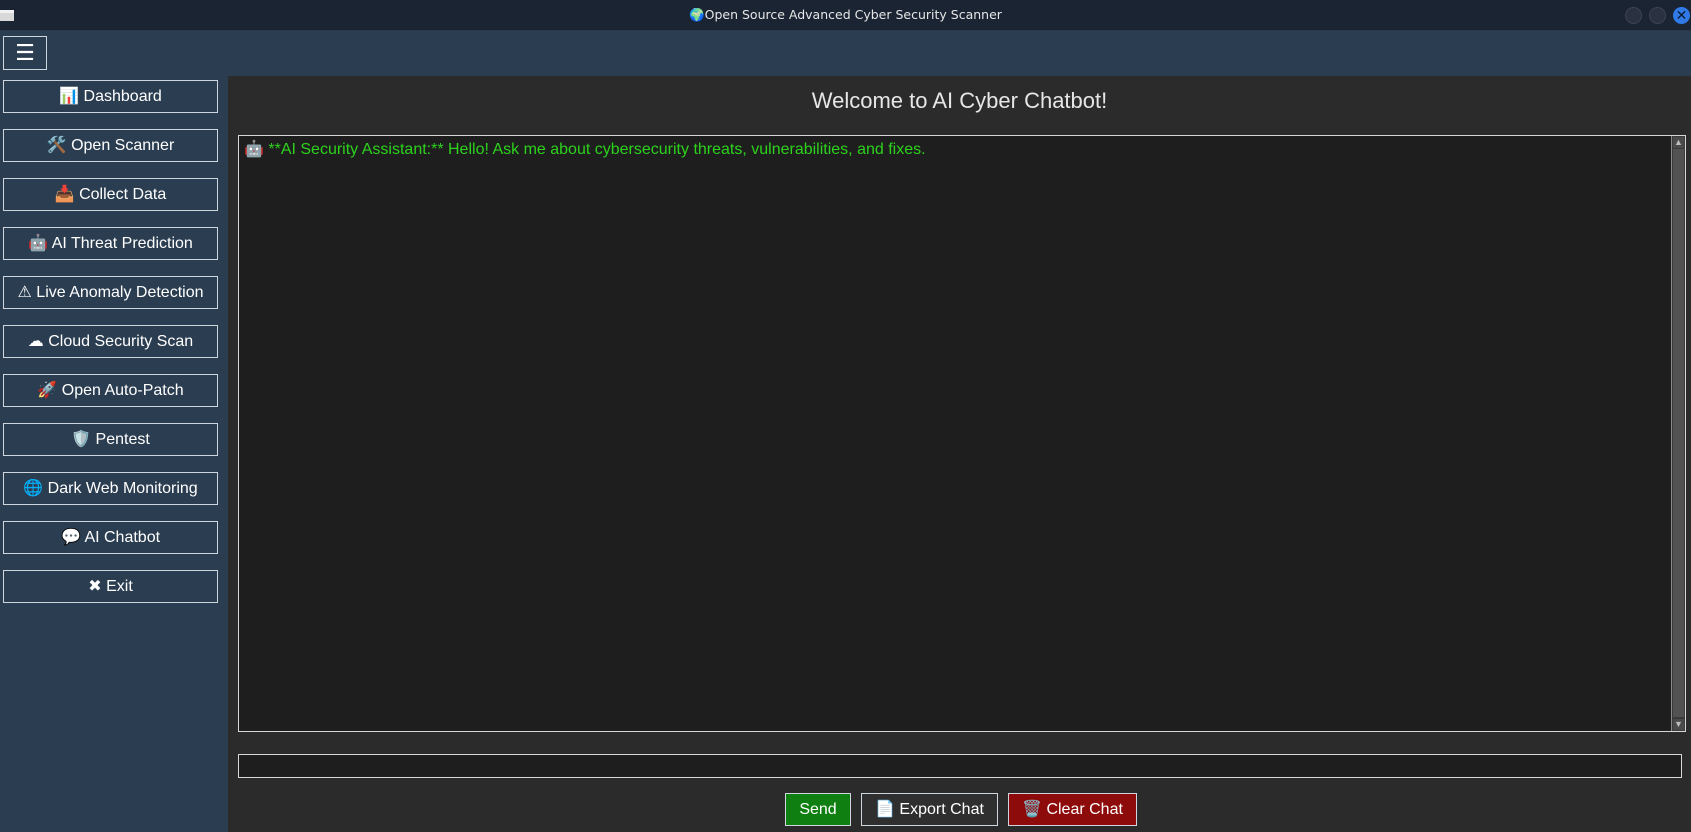 The height and width of the screenshot is (832, 1691). I want to click on top-toolbar: ☰, so click(845, 53).